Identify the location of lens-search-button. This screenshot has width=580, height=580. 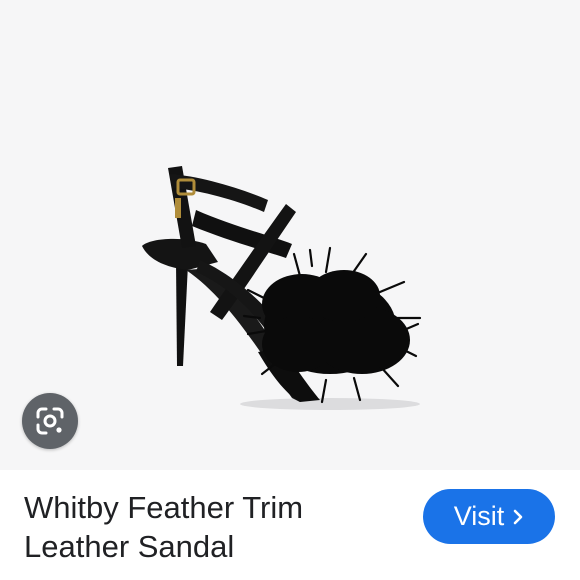
(50, 421).